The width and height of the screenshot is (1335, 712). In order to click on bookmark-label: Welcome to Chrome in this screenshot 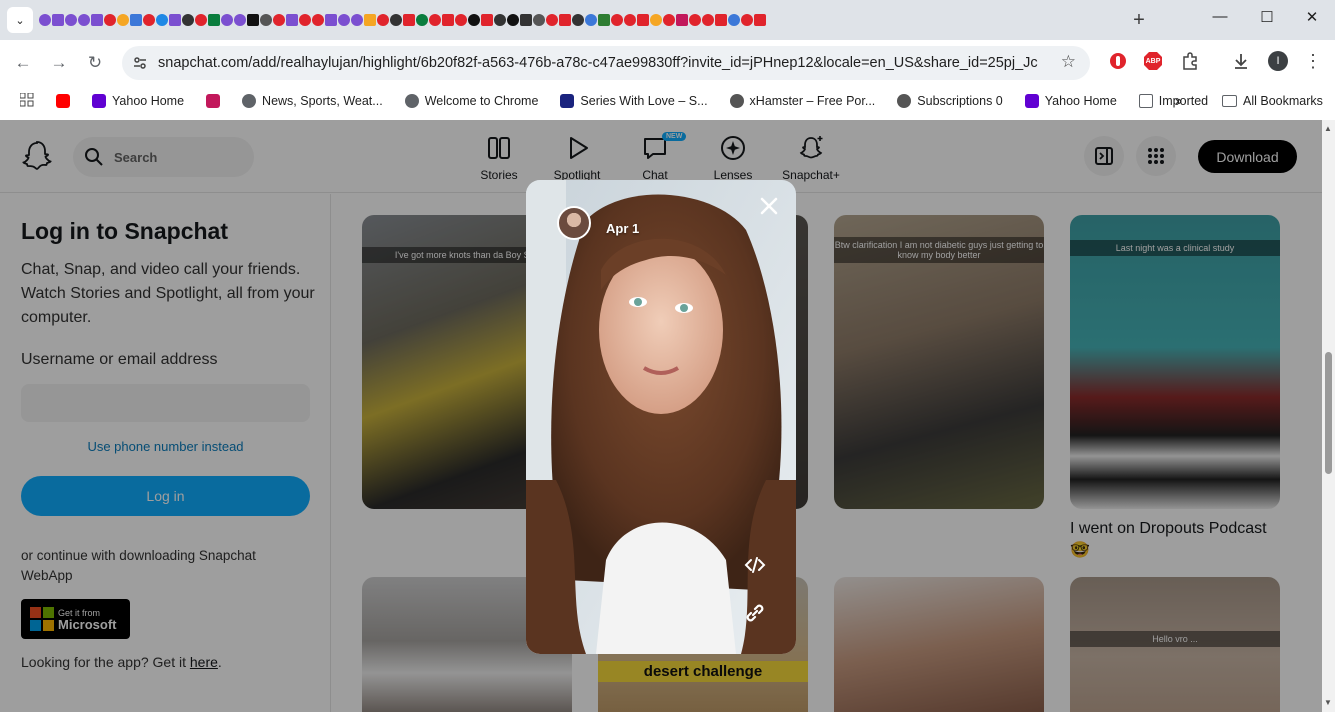, I will do `click(481, 101)`.